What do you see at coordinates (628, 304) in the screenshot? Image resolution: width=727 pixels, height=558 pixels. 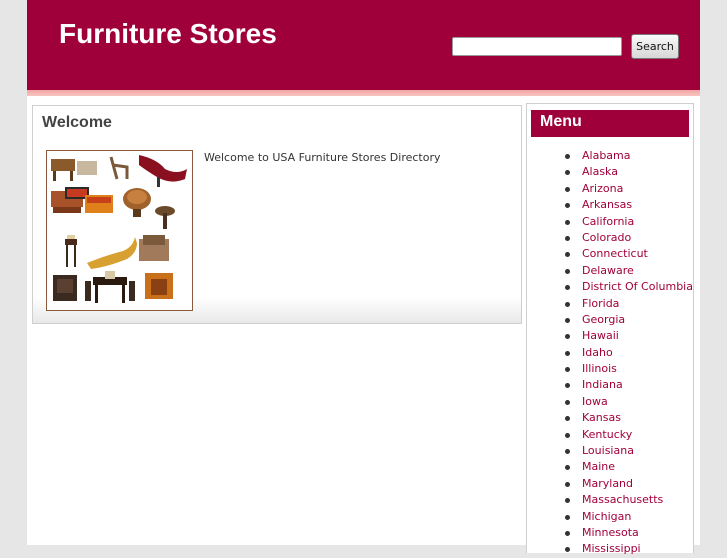 I see `menu-item-florida: Florida` at bounding box center [628, 304].